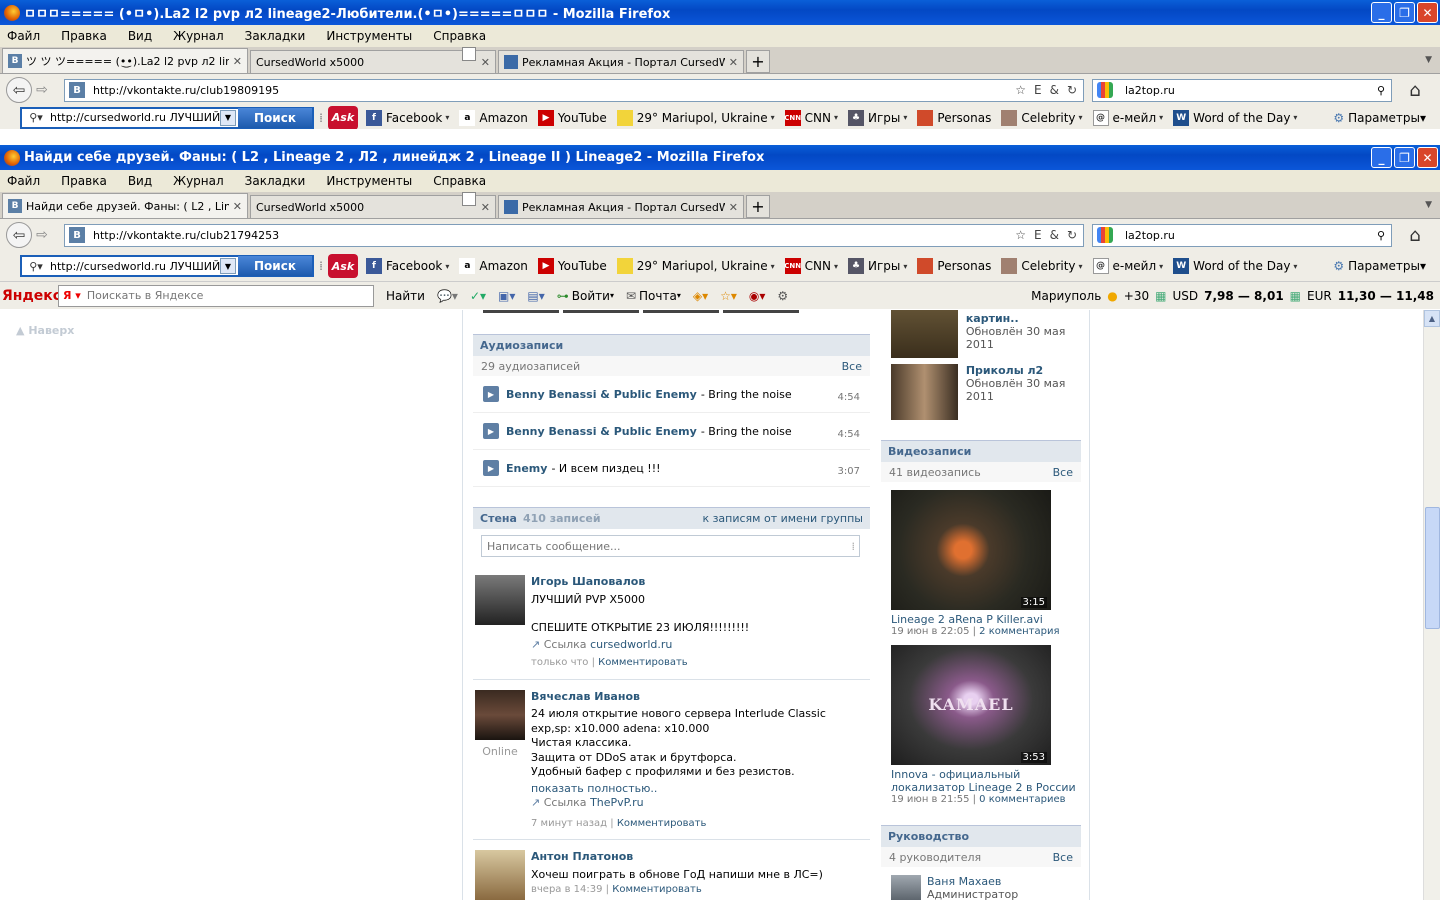 The height and width of the screenshot is (900, 1440). I want to click on bookmarks-icon: ◈▾, so click(700, 296).